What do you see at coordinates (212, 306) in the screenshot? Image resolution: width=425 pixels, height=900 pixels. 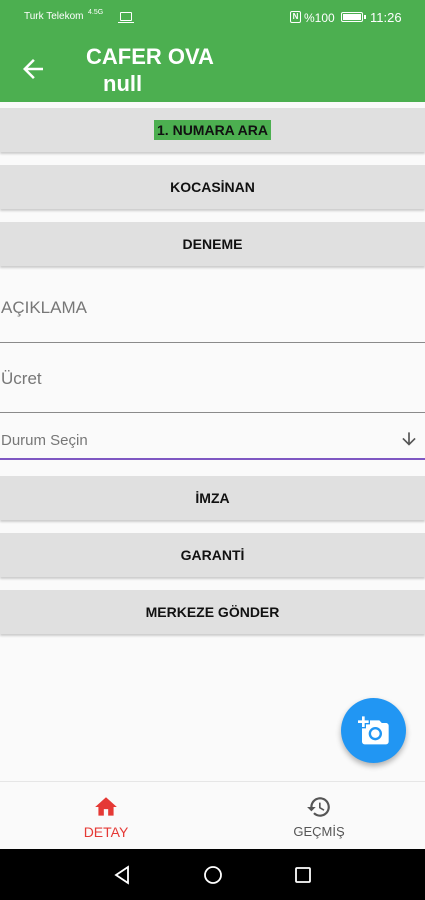 I see `description-field: AÇIKLAMA` at bounding box center [212, 306].